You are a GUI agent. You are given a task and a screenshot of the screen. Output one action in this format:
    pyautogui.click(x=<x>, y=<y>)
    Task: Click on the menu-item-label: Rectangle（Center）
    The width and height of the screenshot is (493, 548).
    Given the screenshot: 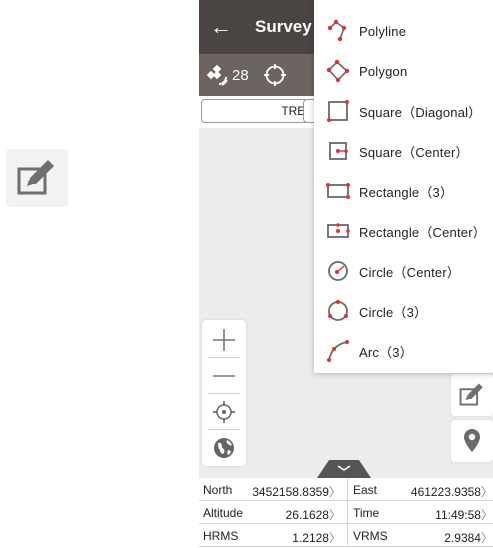 What is the action you would take?
    pyautogui.click(x=422, y=232)
    